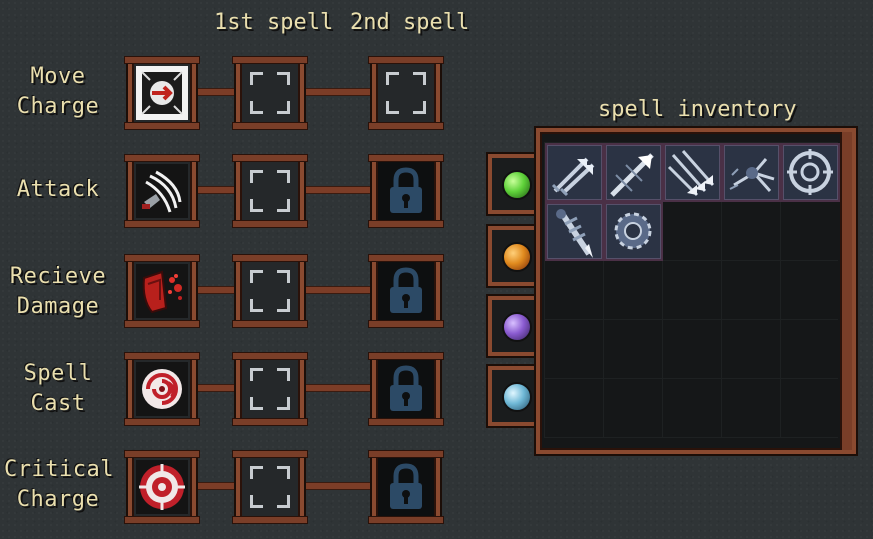  I want to click on blue-orb-tab, so click(514, 396).